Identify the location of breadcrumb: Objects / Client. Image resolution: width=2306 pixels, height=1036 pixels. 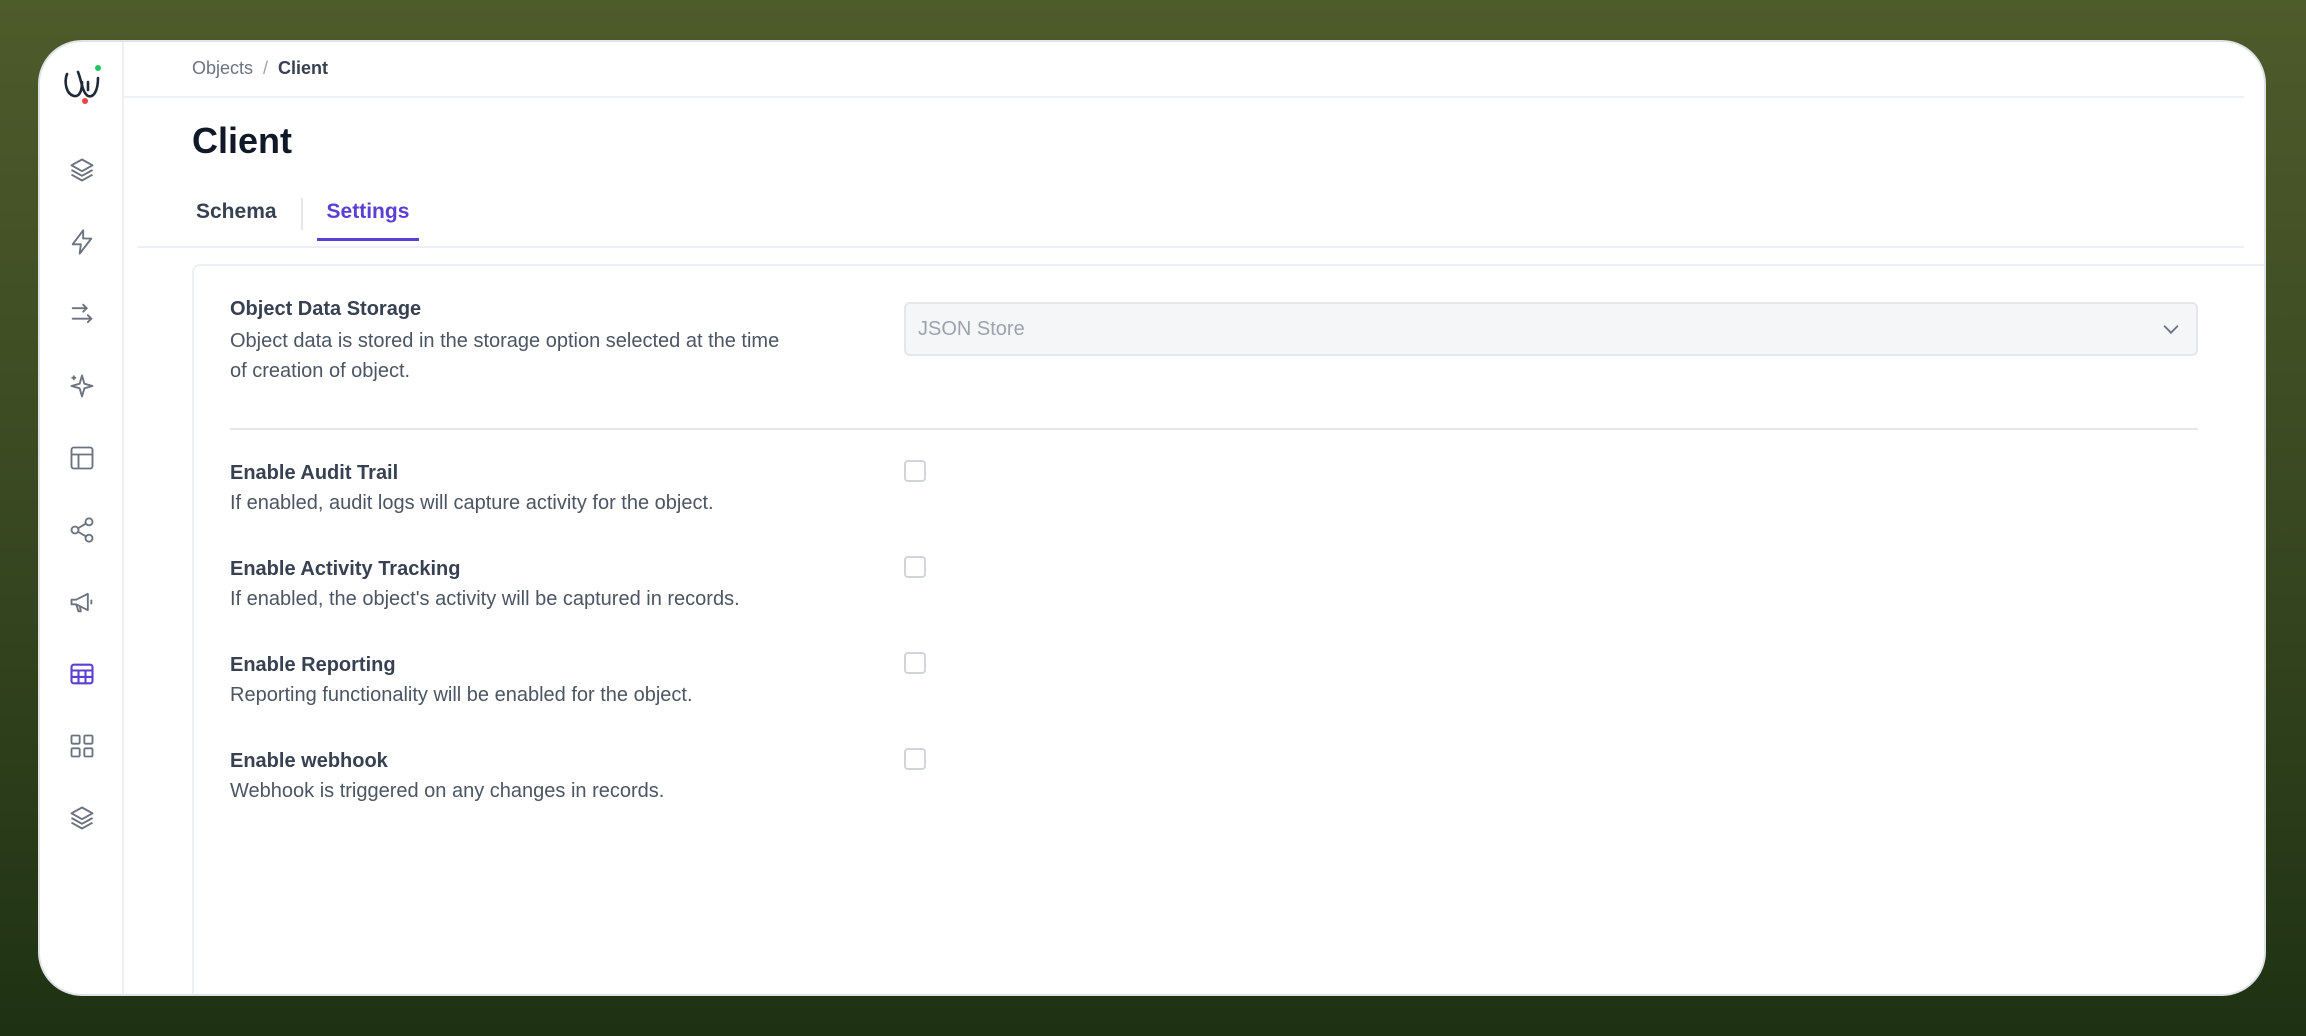
(260, 68).